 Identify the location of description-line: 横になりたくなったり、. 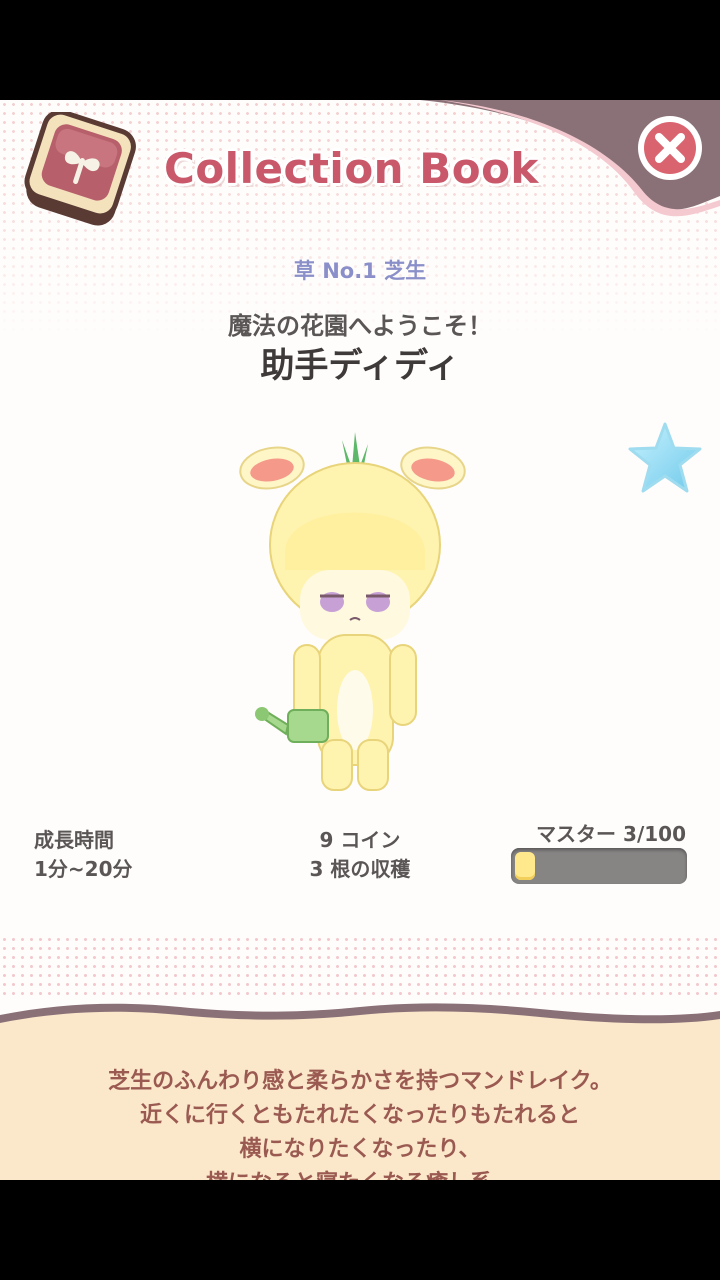
(360, 1149).